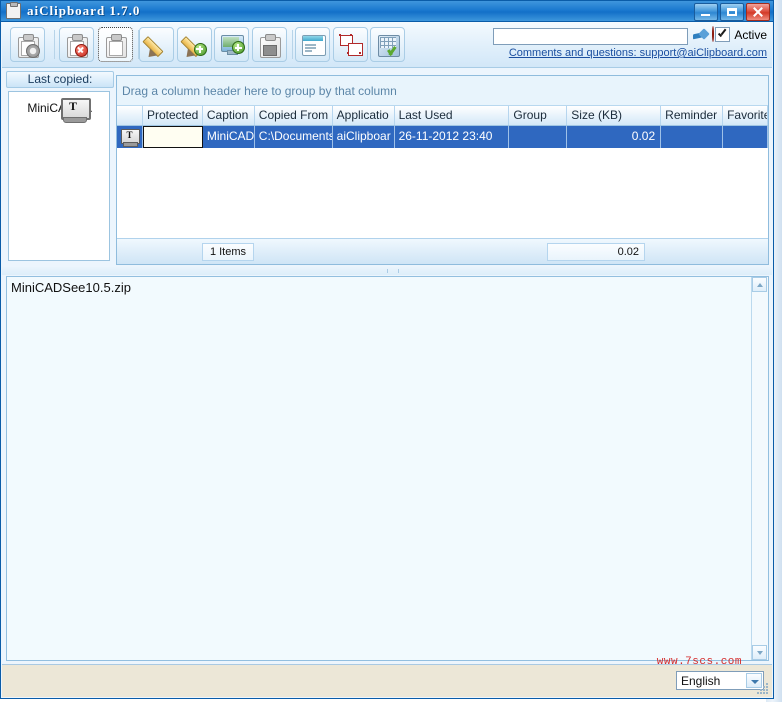 The height and width of the screenshot is (702, 782). Describe the element at coordinates (699, 662) in the screenshot. I see `watermark-text: www.7scs.com` at that location.